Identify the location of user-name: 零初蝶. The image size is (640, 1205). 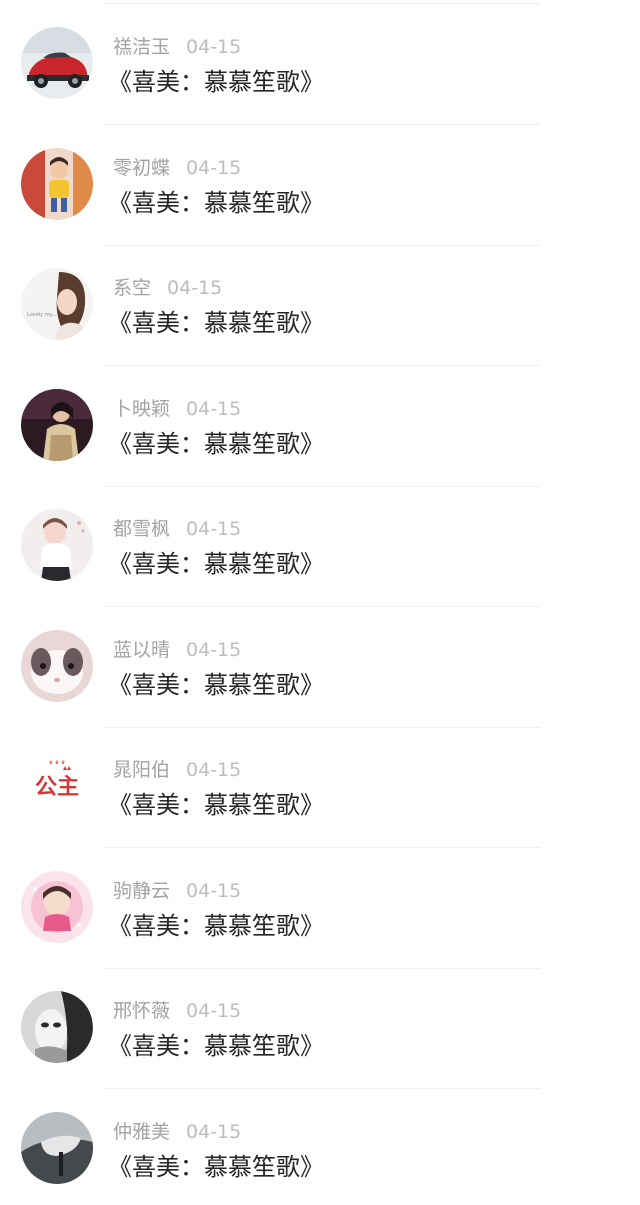
(141, 168).